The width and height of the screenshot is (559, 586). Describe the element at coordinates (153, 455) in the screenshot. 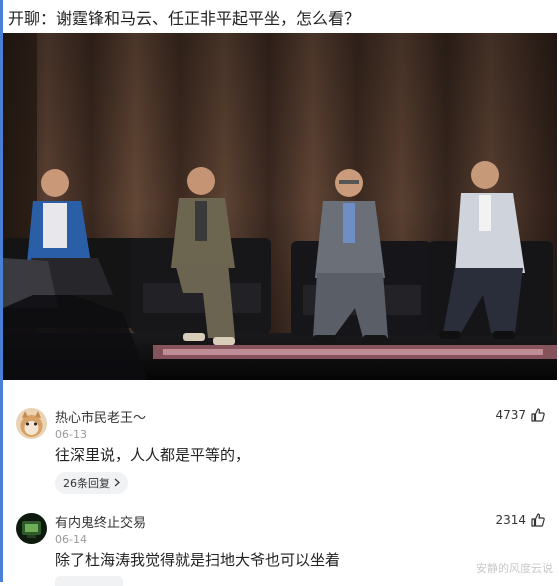

I see `comment-text: 往深里说，人人都是平等的，` at that location.